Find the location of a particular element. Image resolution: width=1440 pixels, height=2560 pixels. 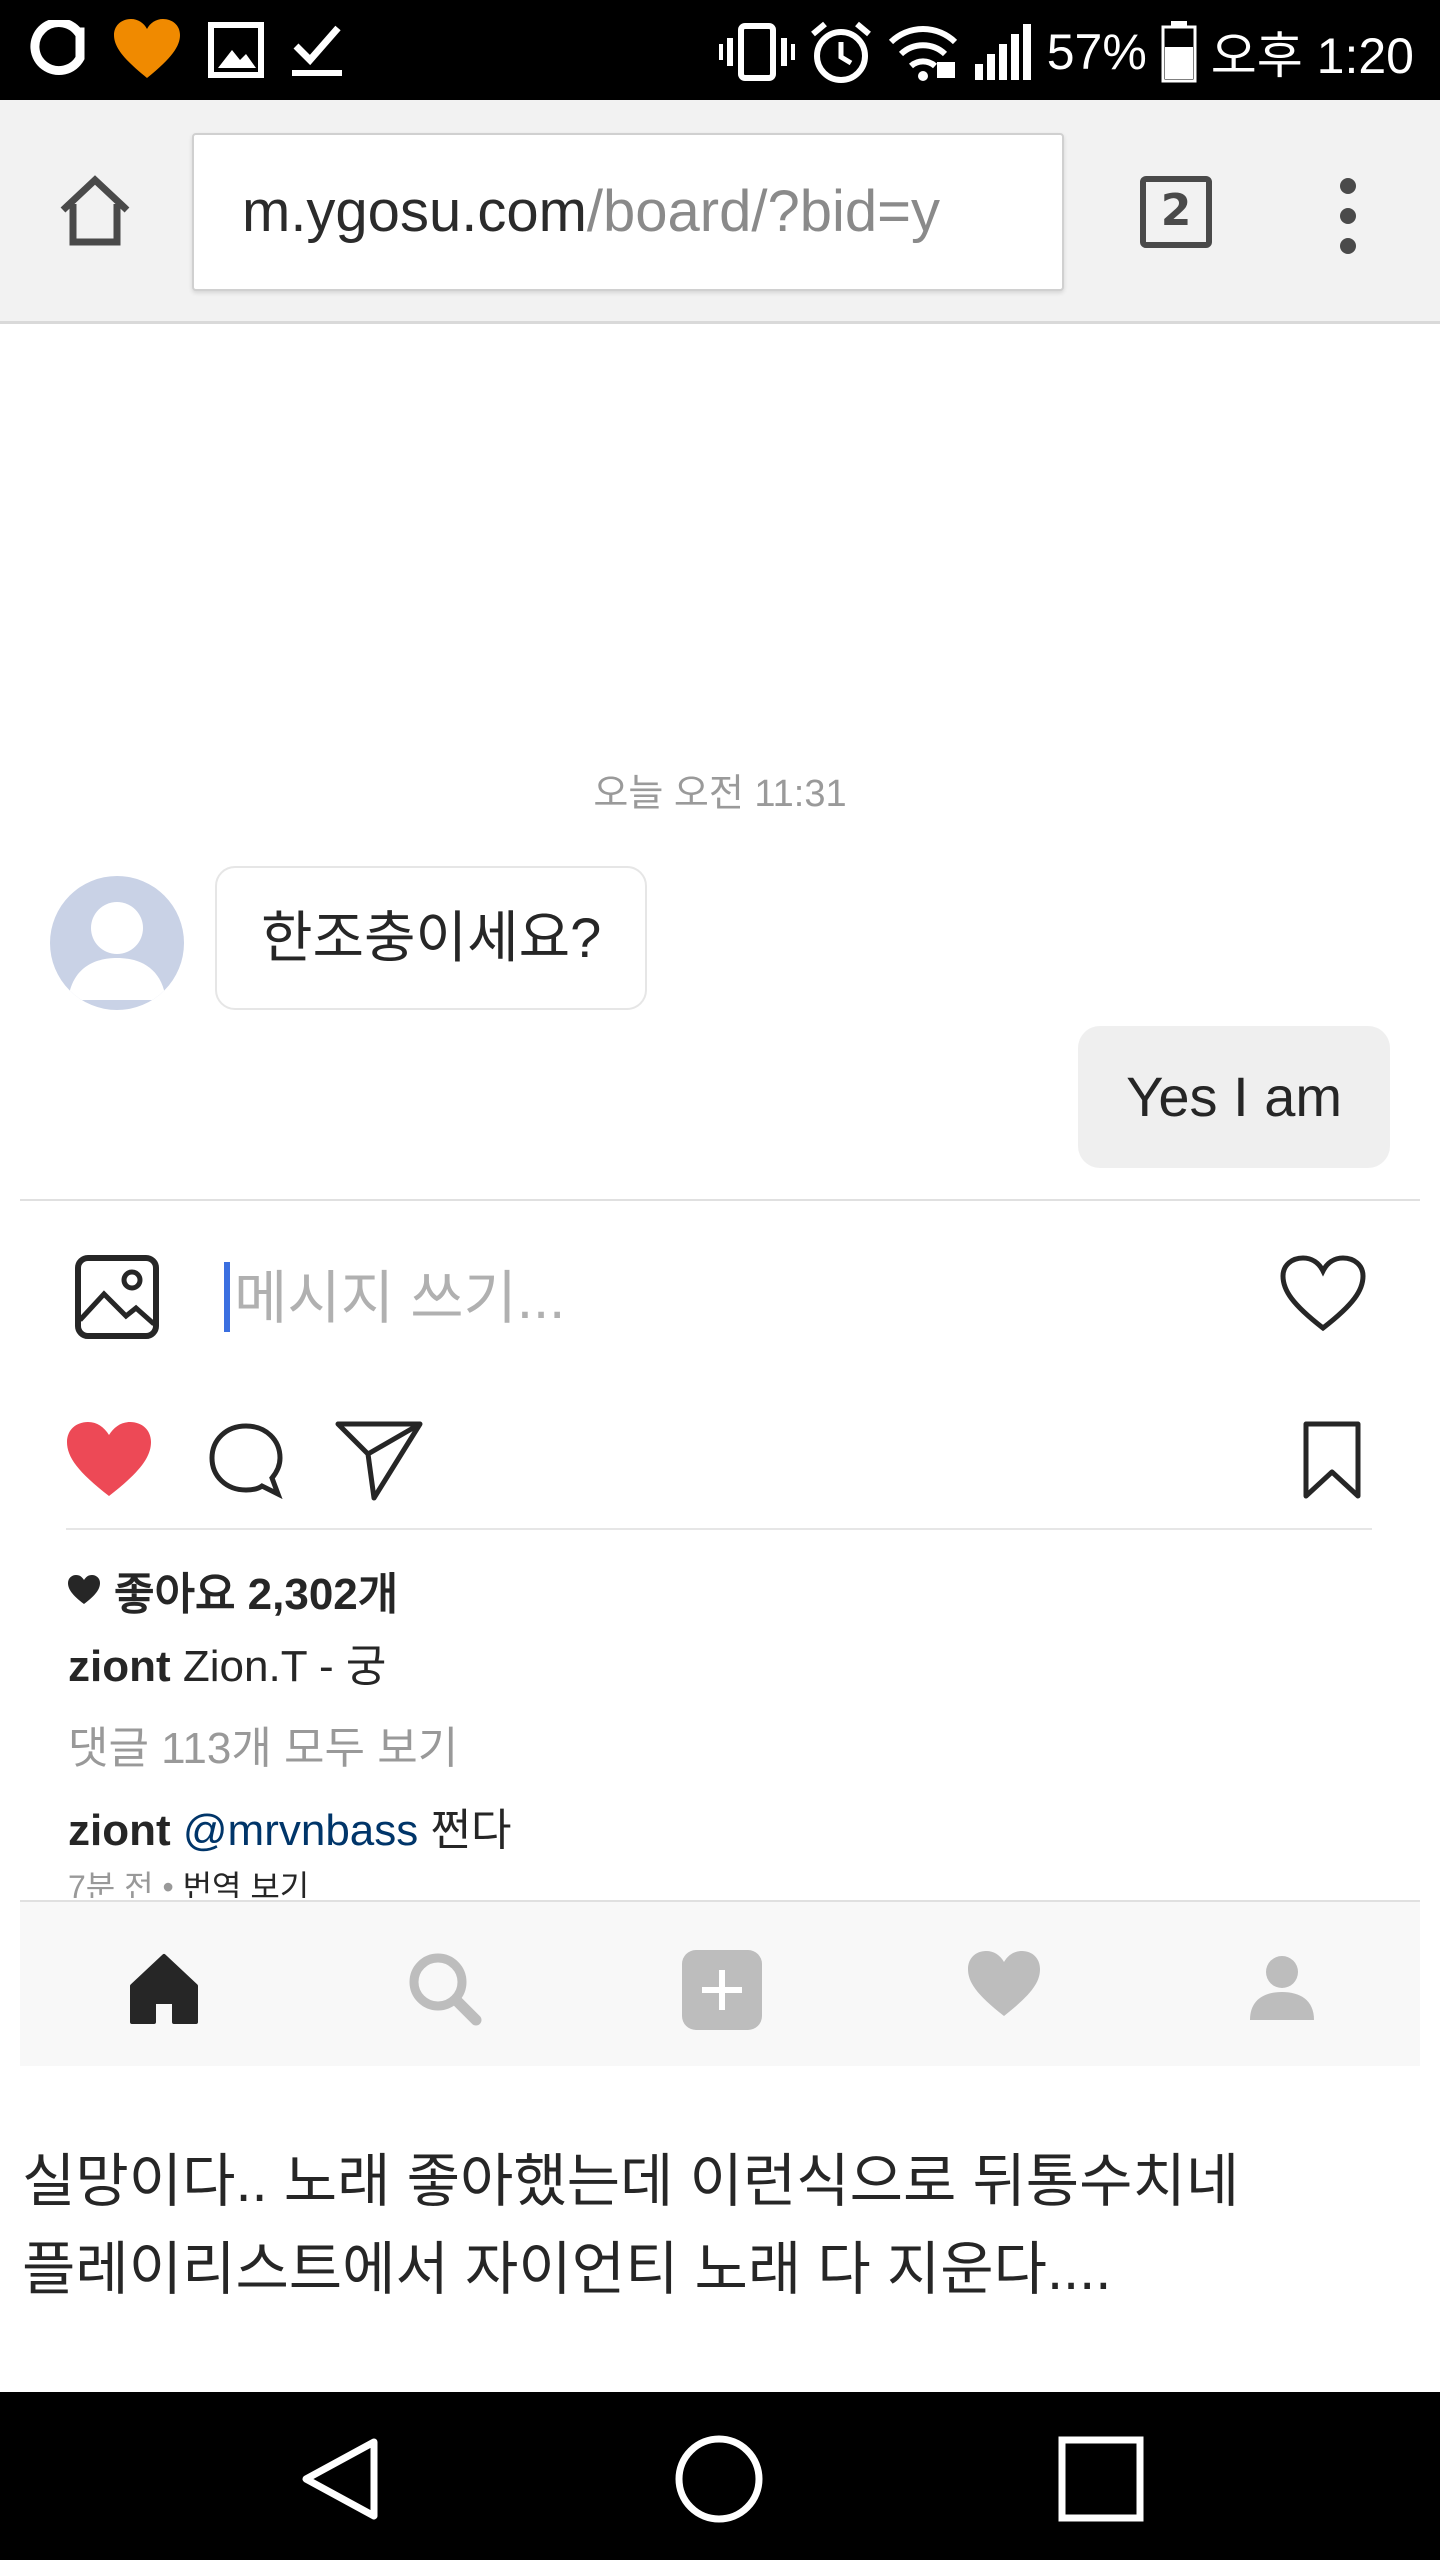

send-icon is located at coordinates (379, 1461).